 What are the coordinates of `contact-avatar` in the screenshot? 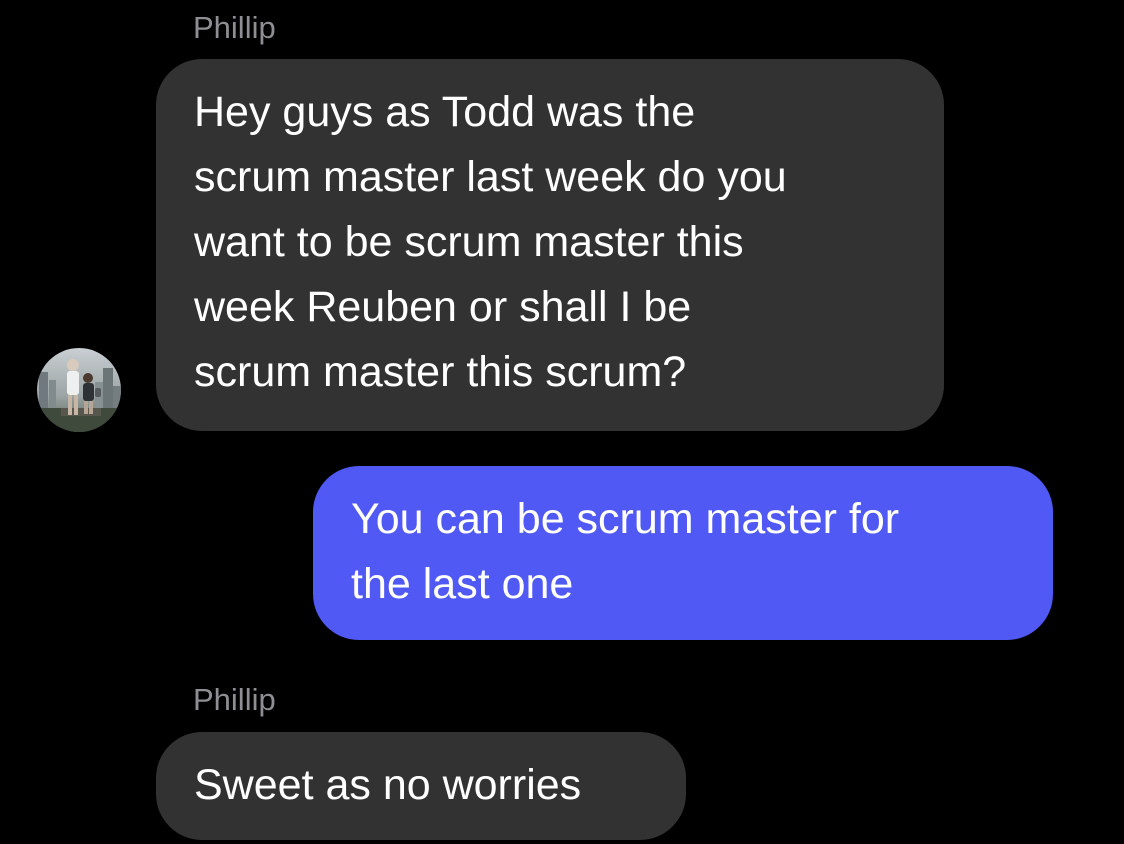 It's located at (79, 390).